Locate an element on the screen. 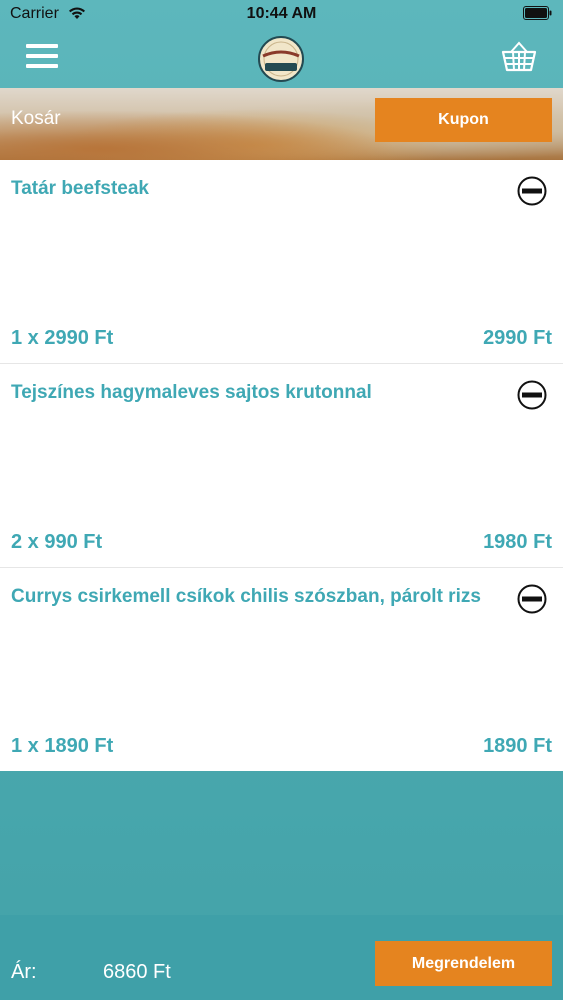  coupon-button: Kupon is located at coordinates (463, 120).